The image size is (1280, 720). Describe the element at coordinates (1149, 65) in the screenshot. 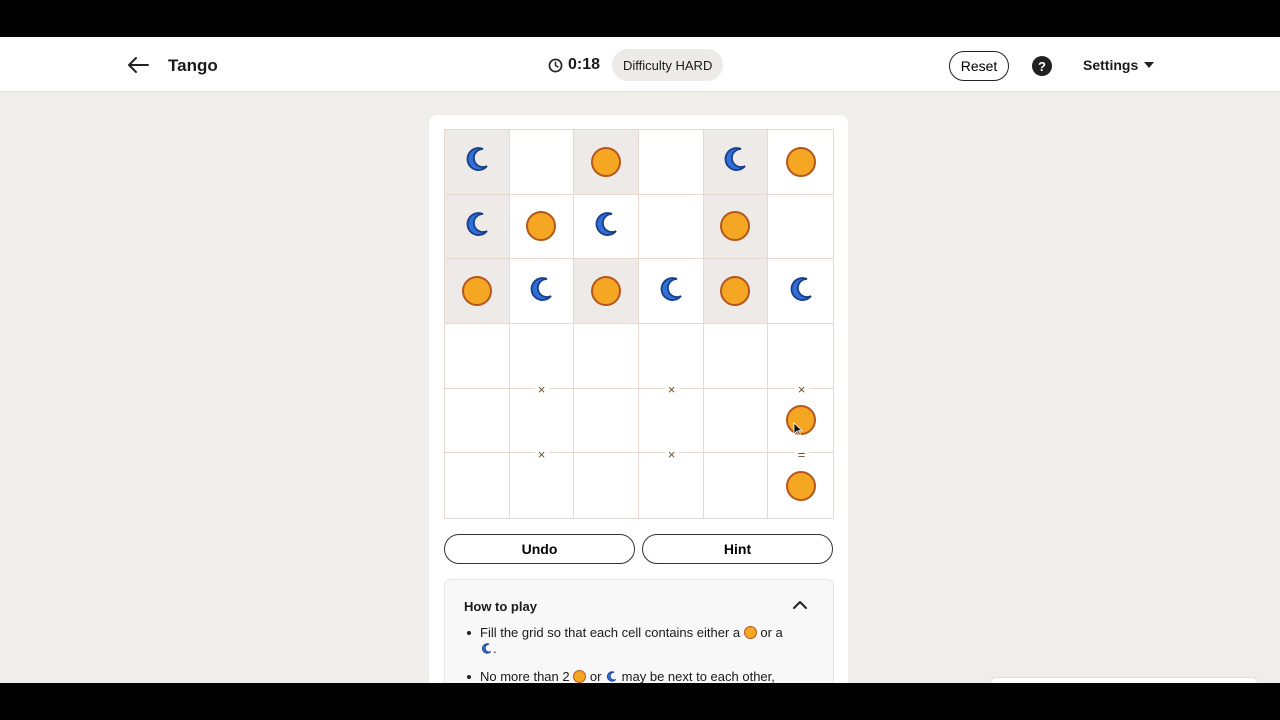

I see `caret-down-icon` at that location.